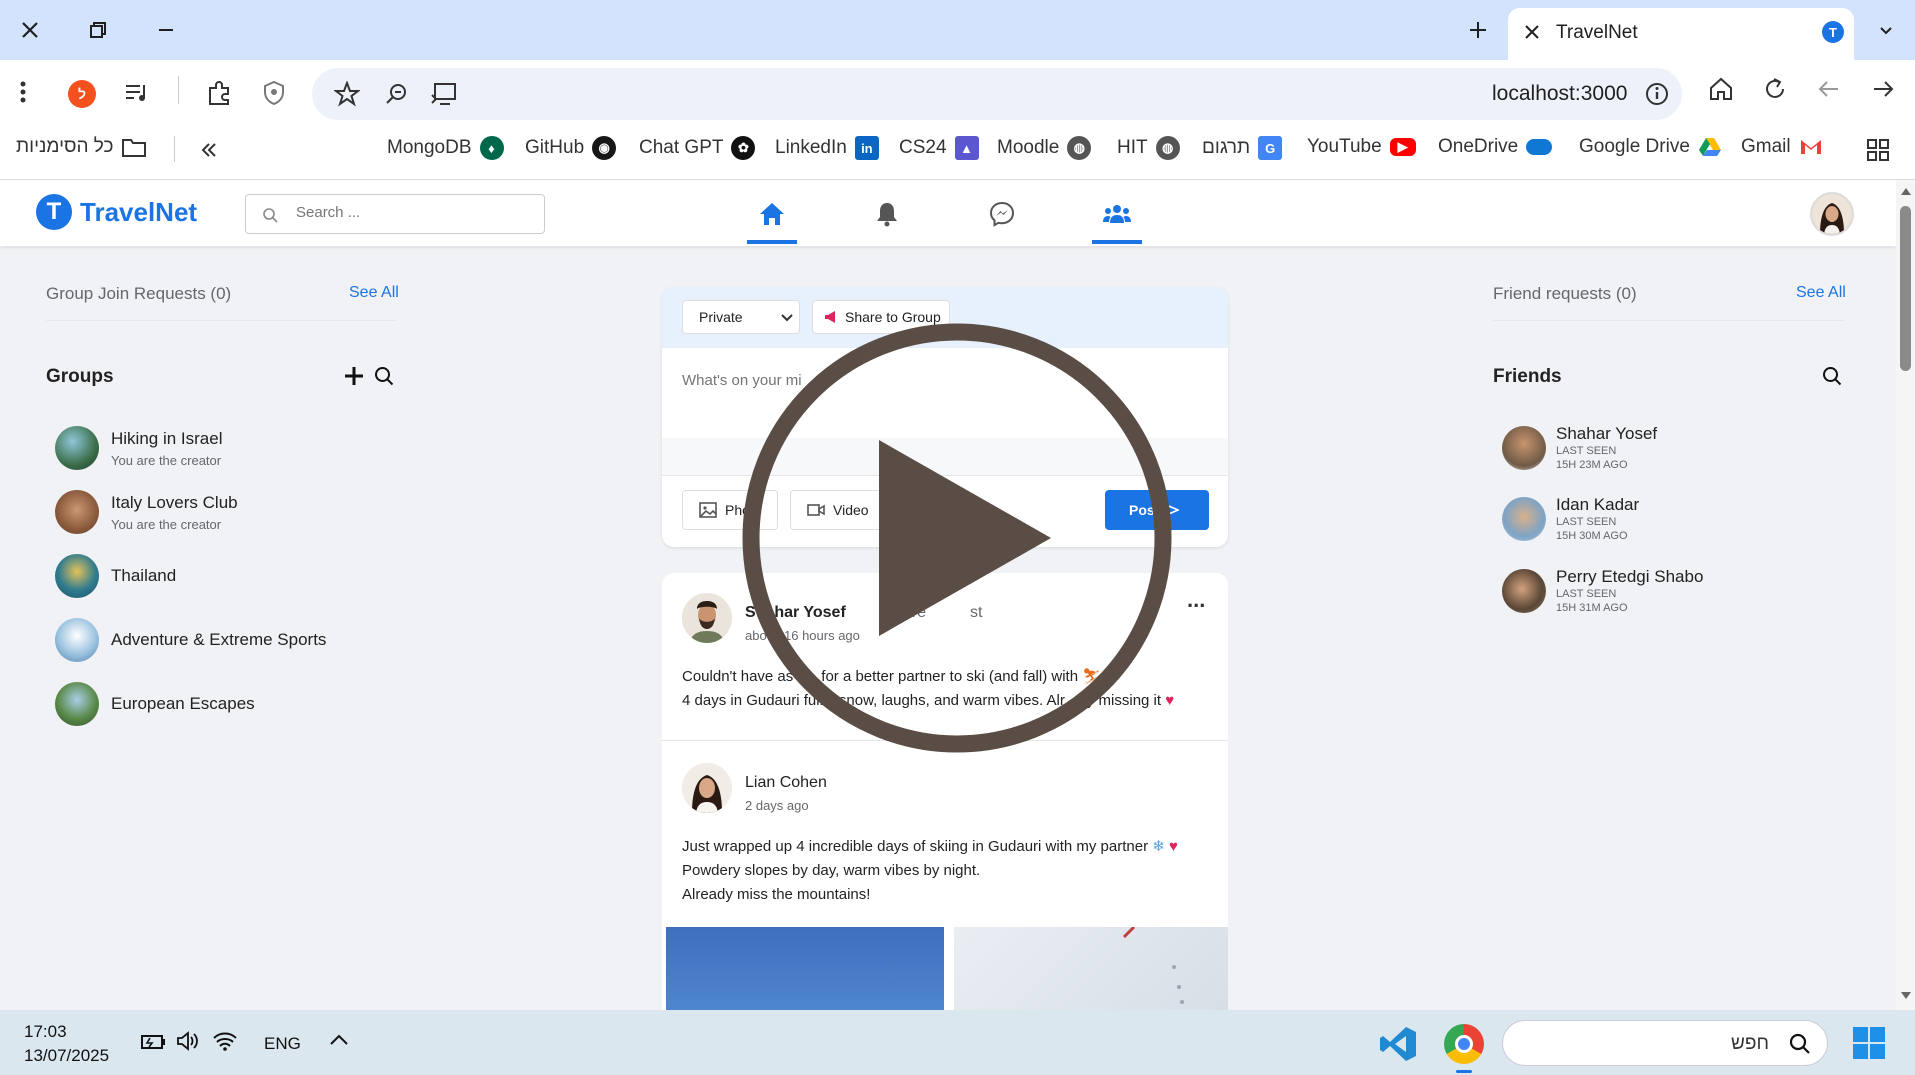 The height and width of the screenshot is (1075, 1915). Describe the element at coordinates (957, 538) in the screenshot. I see `video-play-overlay-icon` at that location.